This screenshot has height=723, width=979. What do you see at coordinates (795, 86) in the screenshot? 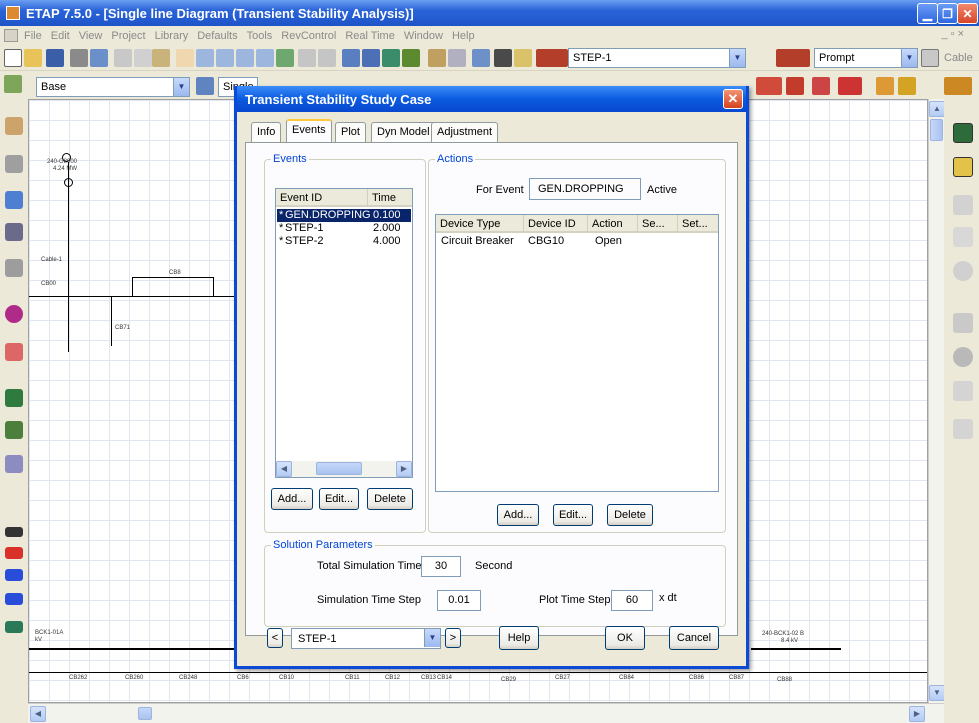
I see `alert-view-icon` at bounding box center [795, 86].